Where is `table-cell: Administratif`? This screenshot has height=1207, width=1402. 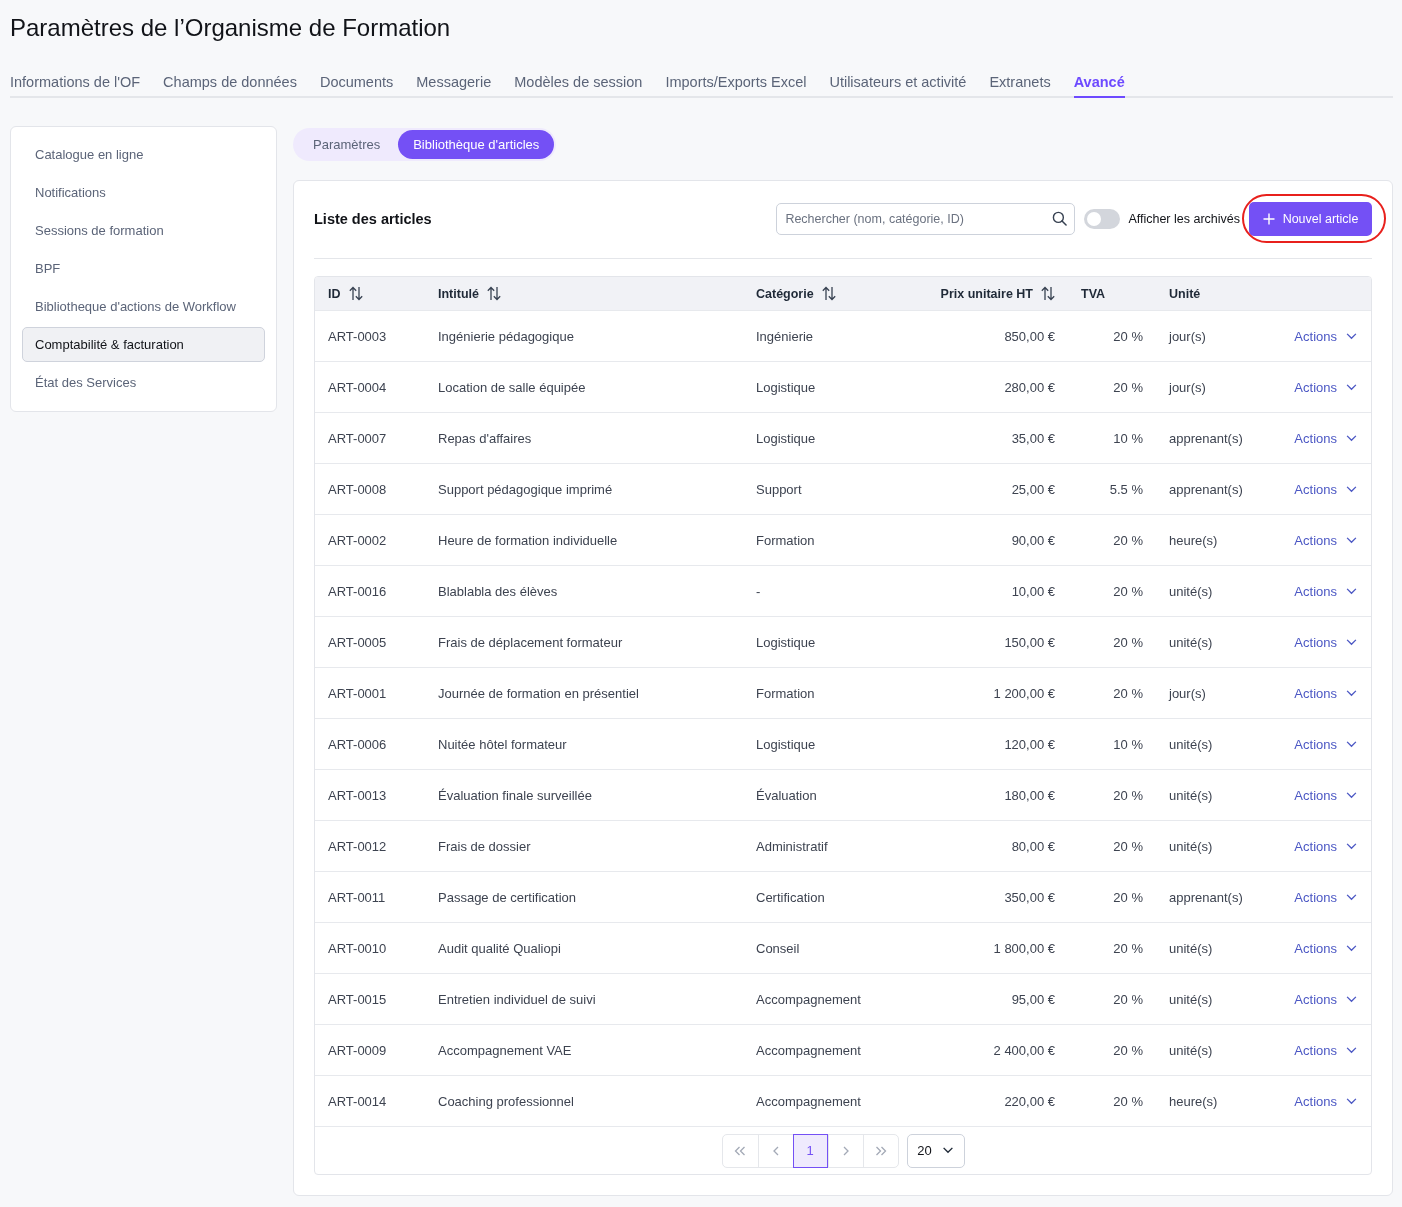 table-cell: Administratif is located at coordinates (792, 846).